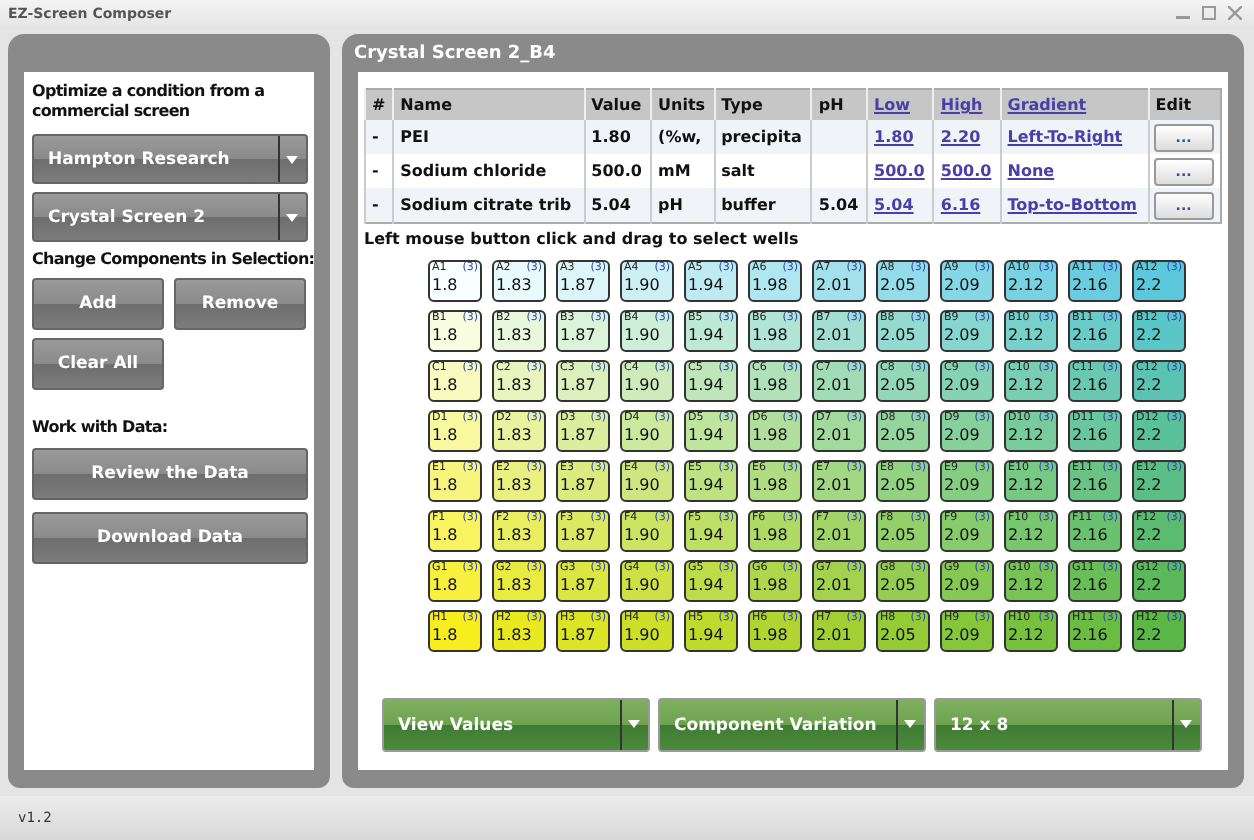  Describe the element at coordinates (683, 104) in the screenshot. I see `column-header: Units` at that location.